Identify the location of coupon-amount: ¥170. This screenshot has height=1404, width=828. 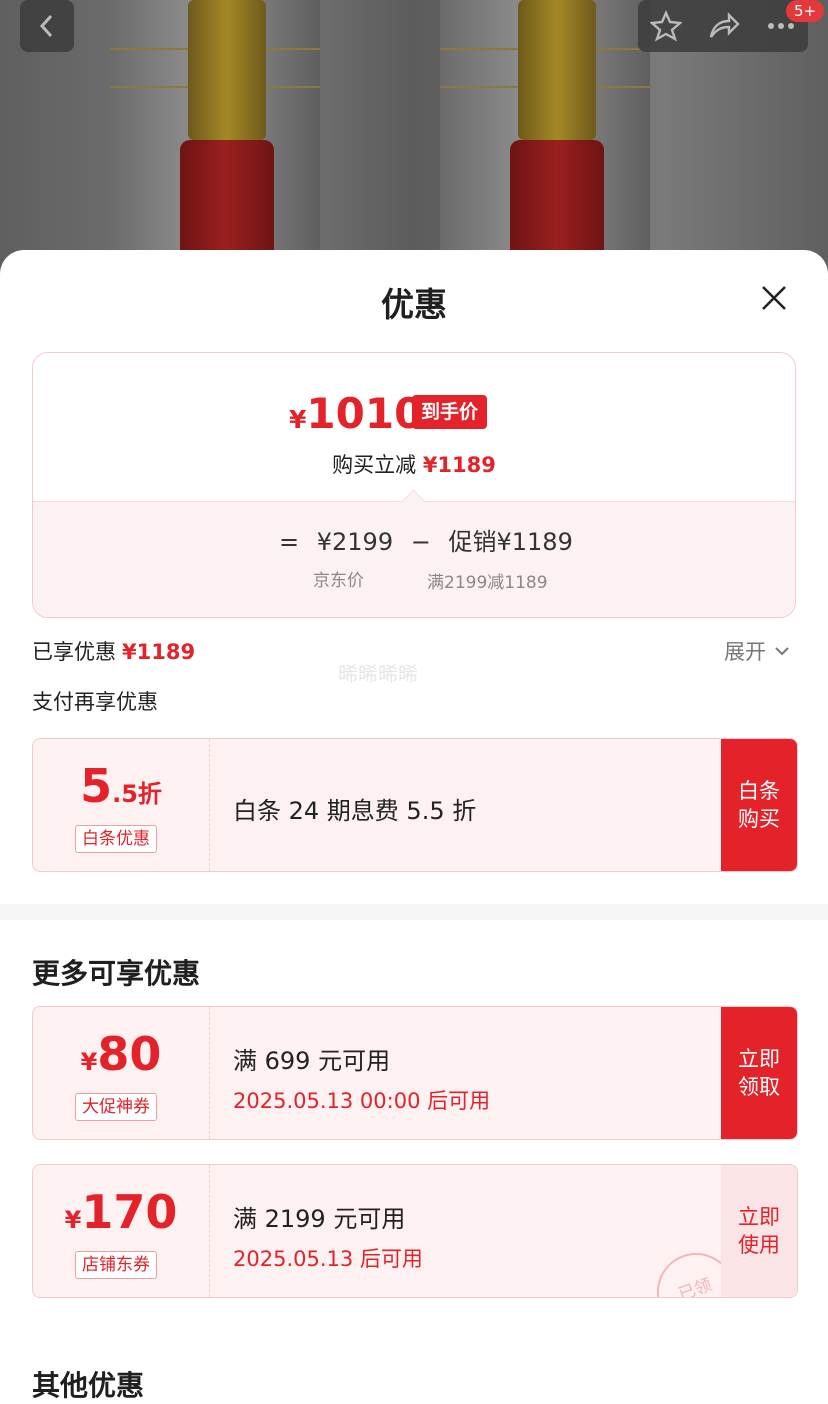
(121, 1212).